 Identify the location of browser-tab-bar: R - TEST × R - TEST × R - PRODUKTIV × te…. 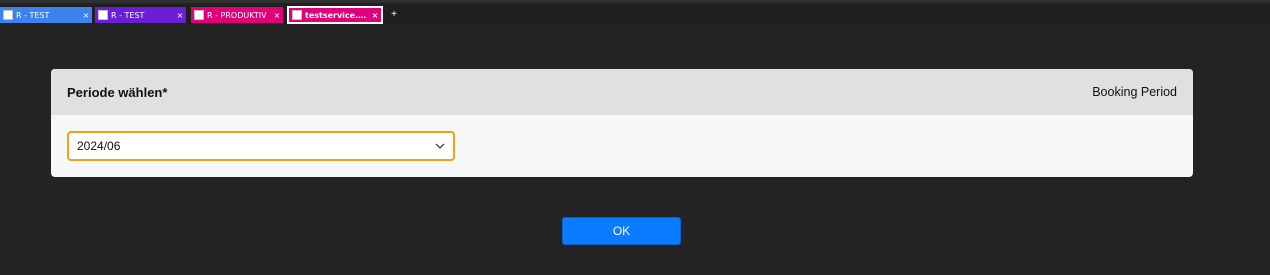
(635, 15).